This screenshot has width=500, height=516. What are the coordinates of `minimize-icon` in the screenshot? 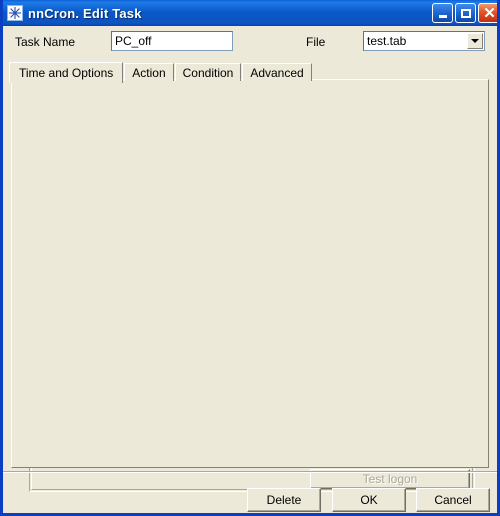 It's located at (442, 13).